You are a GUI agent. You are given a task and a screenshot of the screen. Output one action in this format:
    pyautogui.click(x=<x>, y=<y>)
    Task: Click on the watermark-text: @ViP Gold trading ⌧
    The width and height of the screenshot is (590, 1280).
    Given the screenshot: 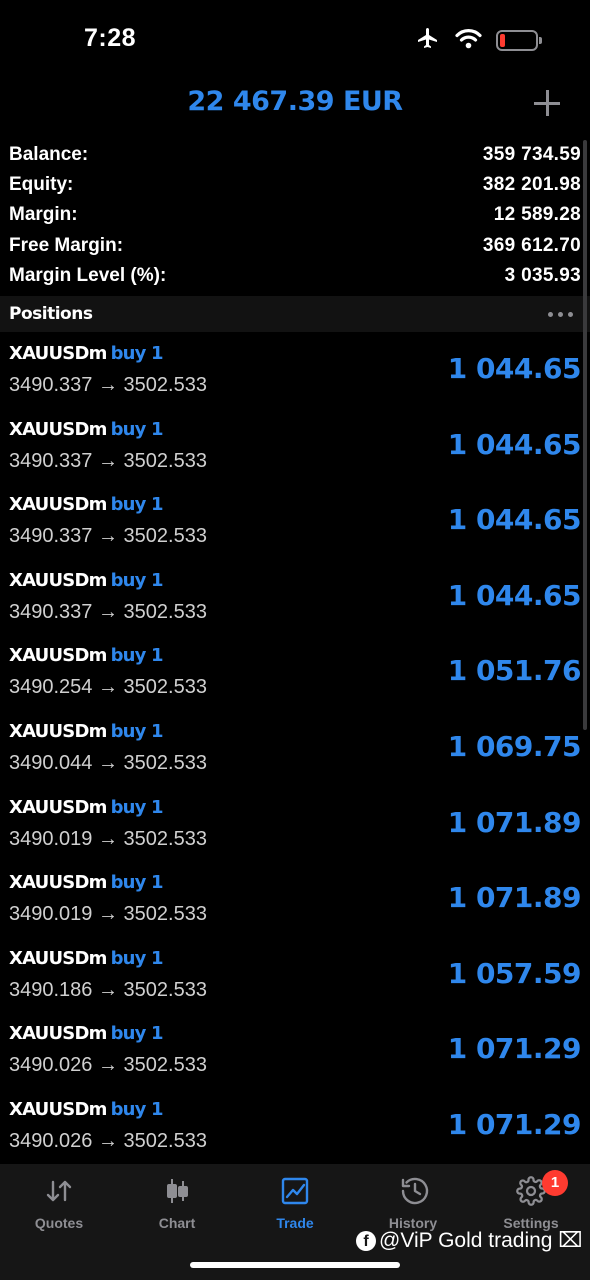 What is the action you would take?
    pyautogui.click(x=481, y=1240)
    